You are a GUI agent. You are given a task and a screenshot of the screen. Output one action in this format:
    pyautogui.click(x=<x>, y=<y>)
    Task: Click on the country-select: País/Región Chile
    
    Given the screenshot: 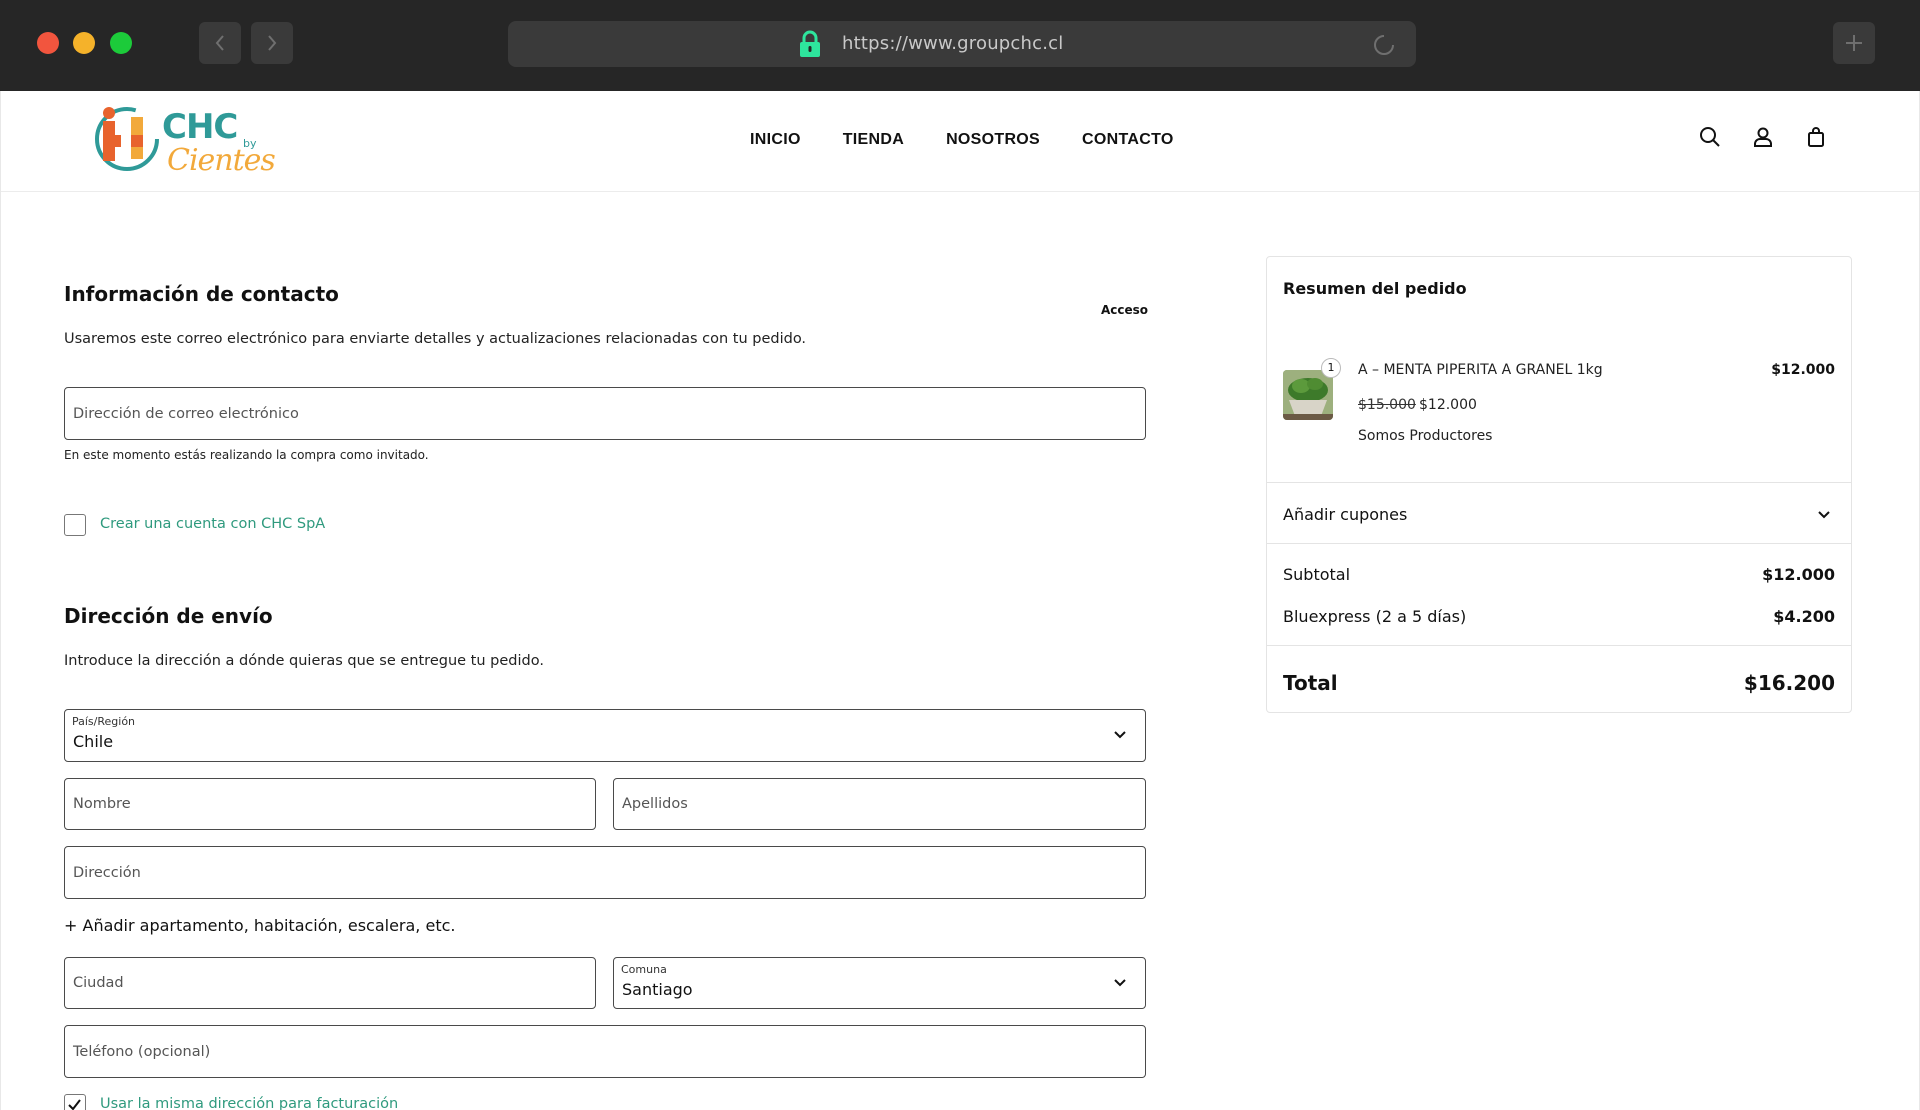 What is the action you would take?
    pyautogui.click(x=605, y=735)
    